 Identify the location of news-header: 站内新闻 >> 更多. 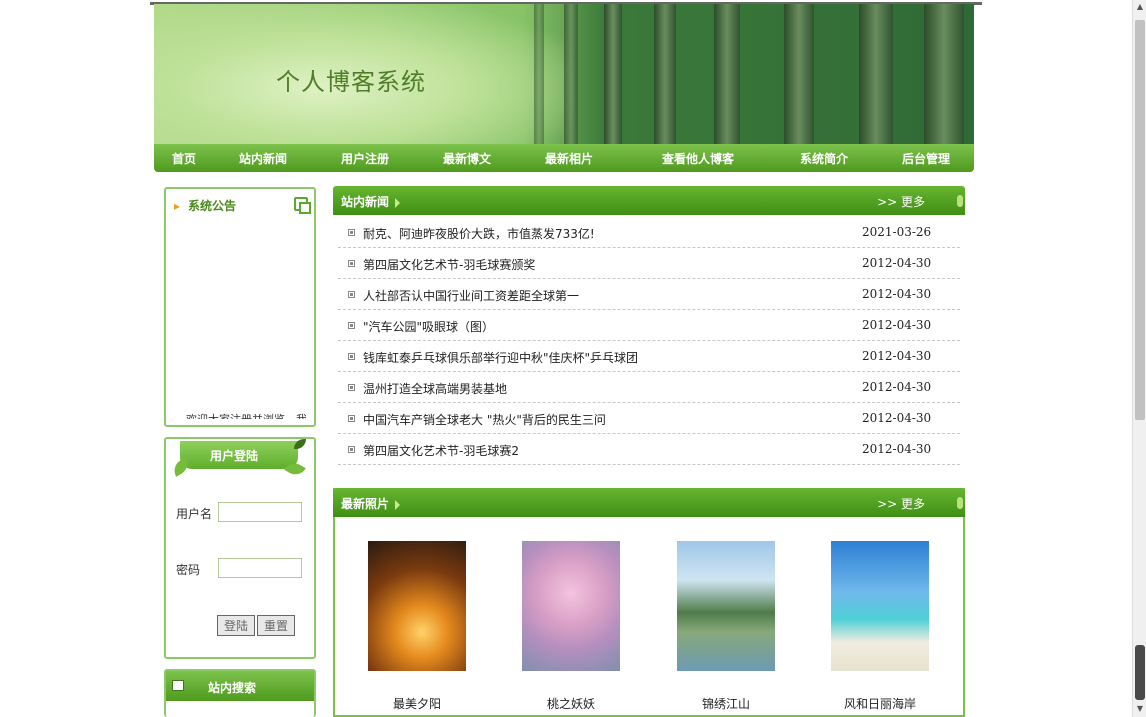
(649, 200).